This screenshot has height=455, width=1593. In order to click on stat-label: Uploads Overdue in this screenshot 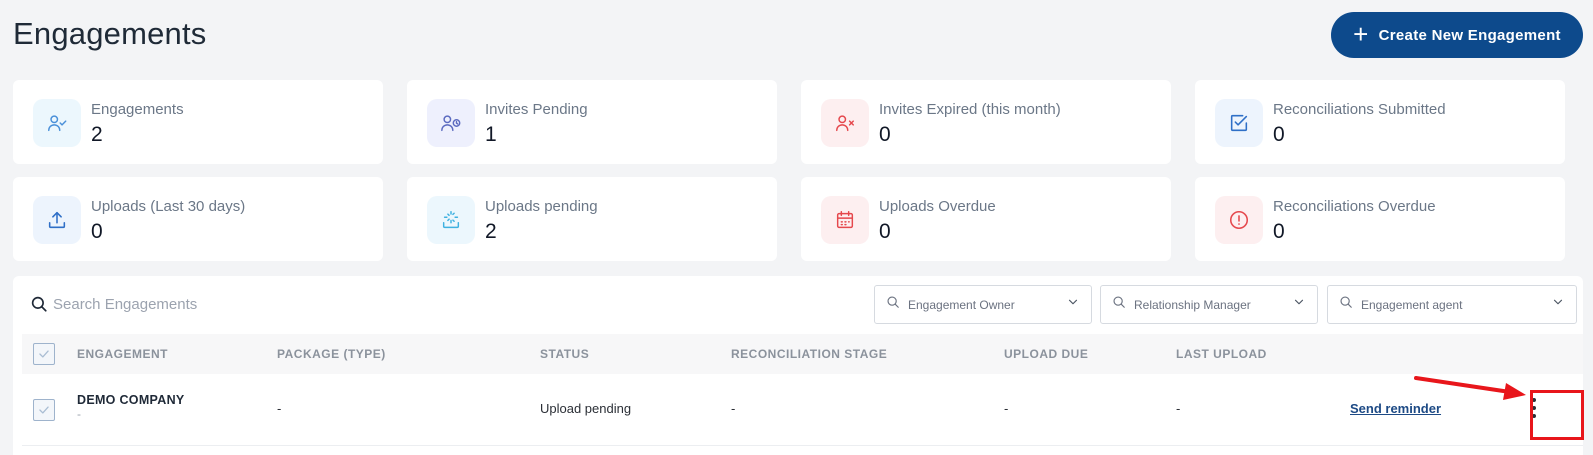, I will do `click(937, 206)`.